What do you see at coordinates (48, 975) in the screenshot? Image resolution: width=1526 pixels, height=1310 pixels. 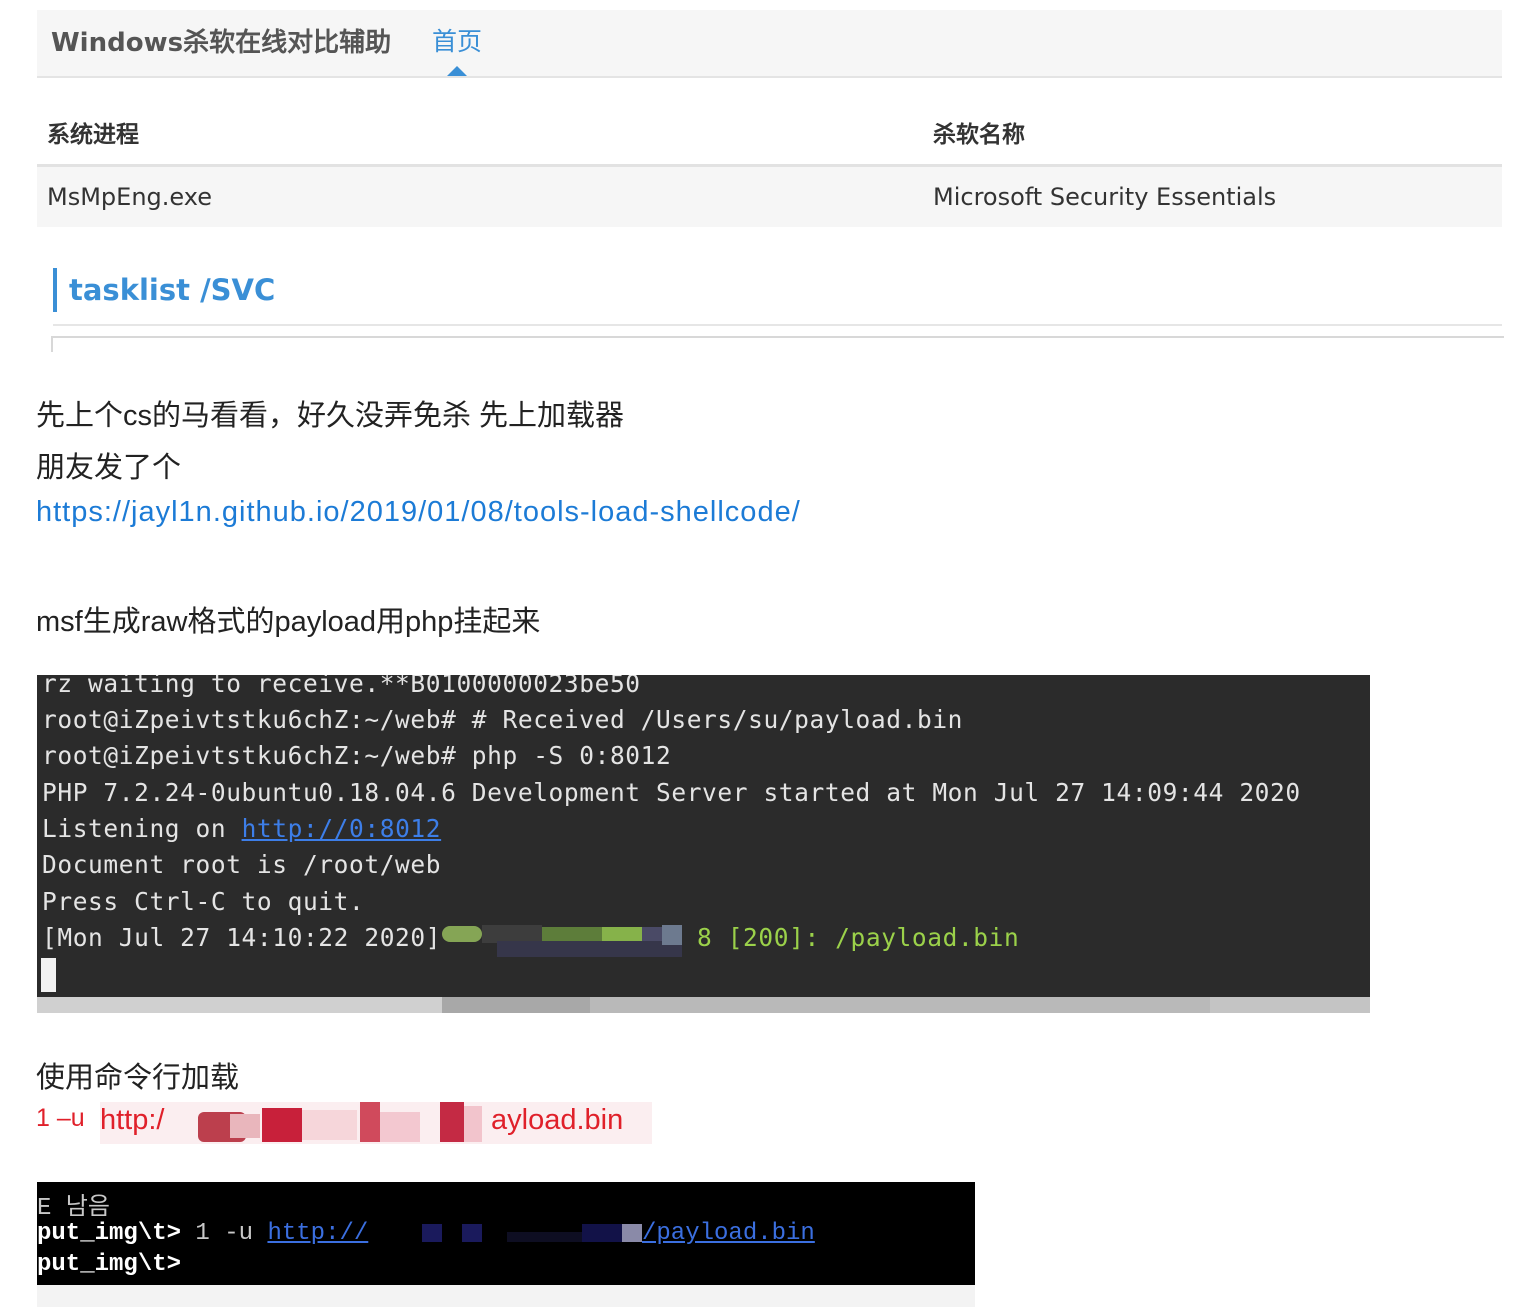 I see `terminal-cursor` at bounding box center [48, 975].